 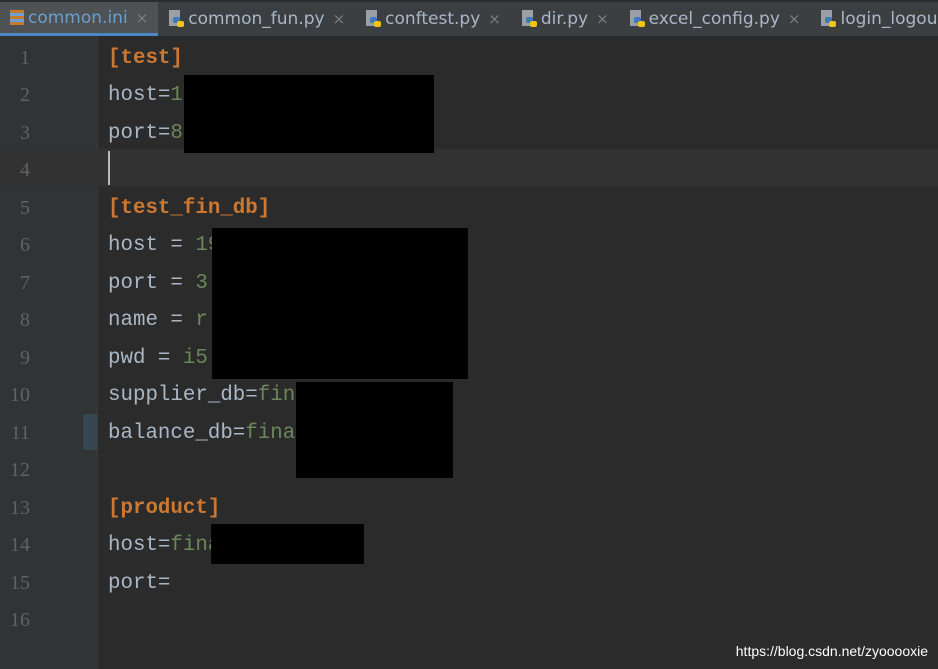 I want to click on code-text: balance_db=fina, so click(x=201, y=433).